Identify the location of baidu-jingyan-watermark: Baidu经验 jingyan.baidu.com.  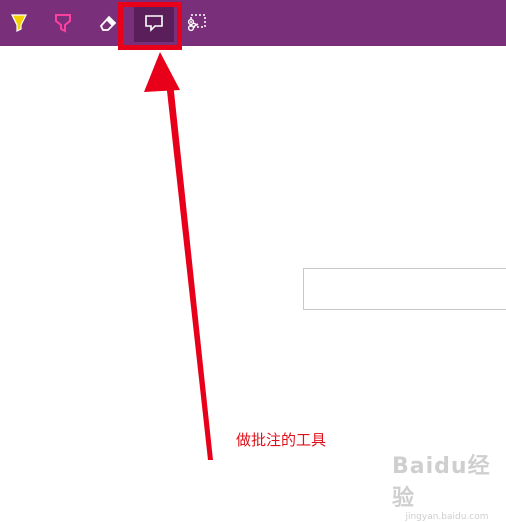
(447, 485).